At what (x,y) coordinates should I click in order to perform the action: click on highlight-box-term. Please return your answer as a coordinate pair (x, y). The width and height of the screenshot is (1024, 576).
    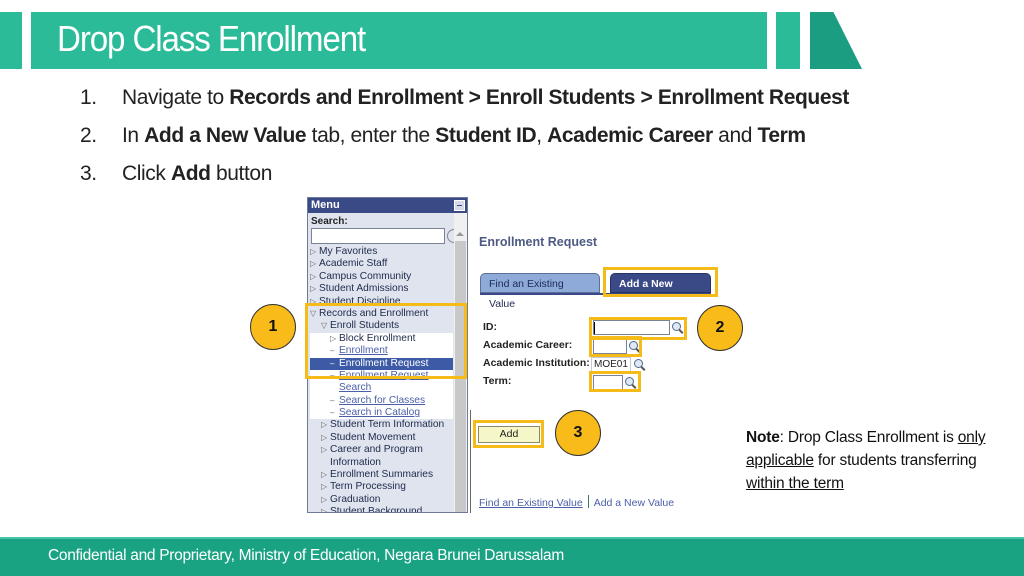
    Looking at the image, I should click on (615, 381).